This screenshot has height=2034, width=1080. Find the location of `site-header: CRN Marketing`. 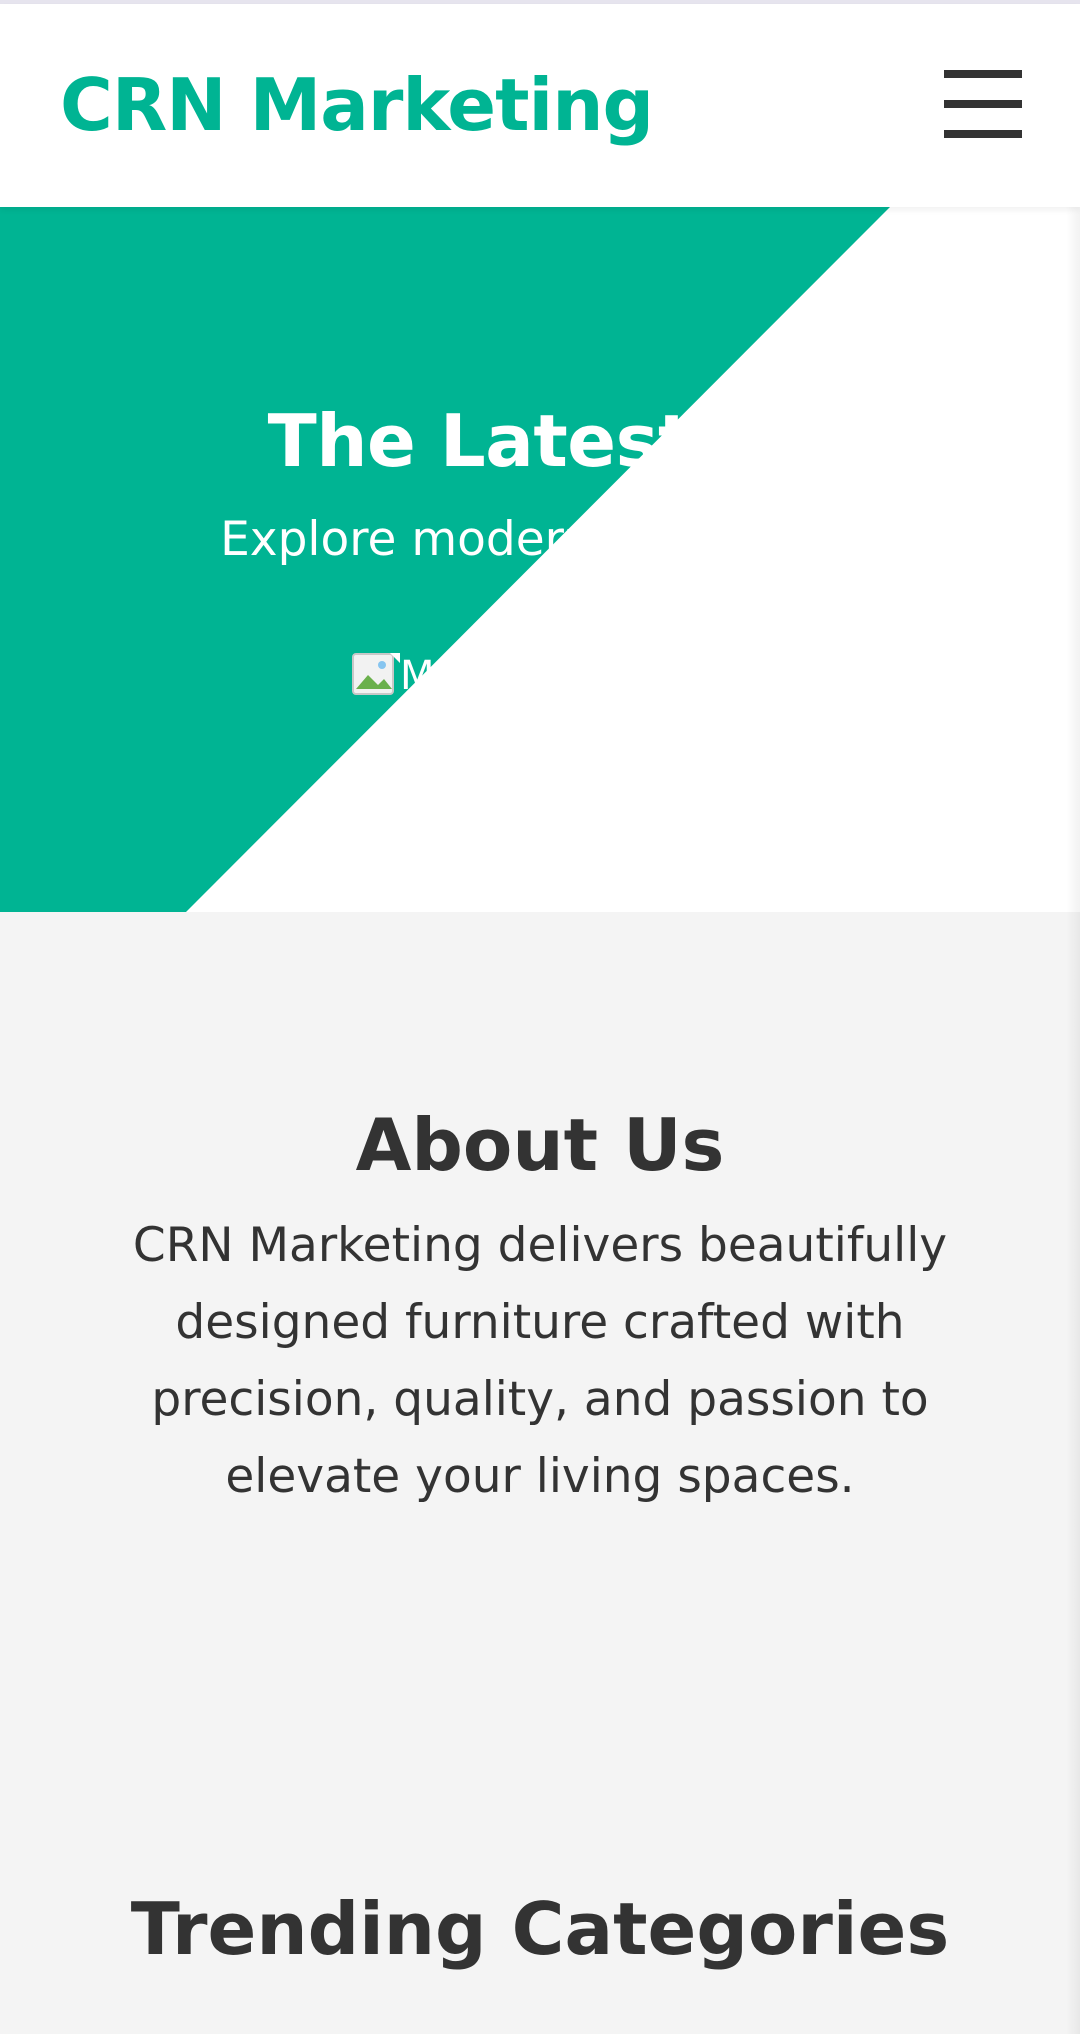

site-header: CRN Marketing is located at coordinates (540, 105).